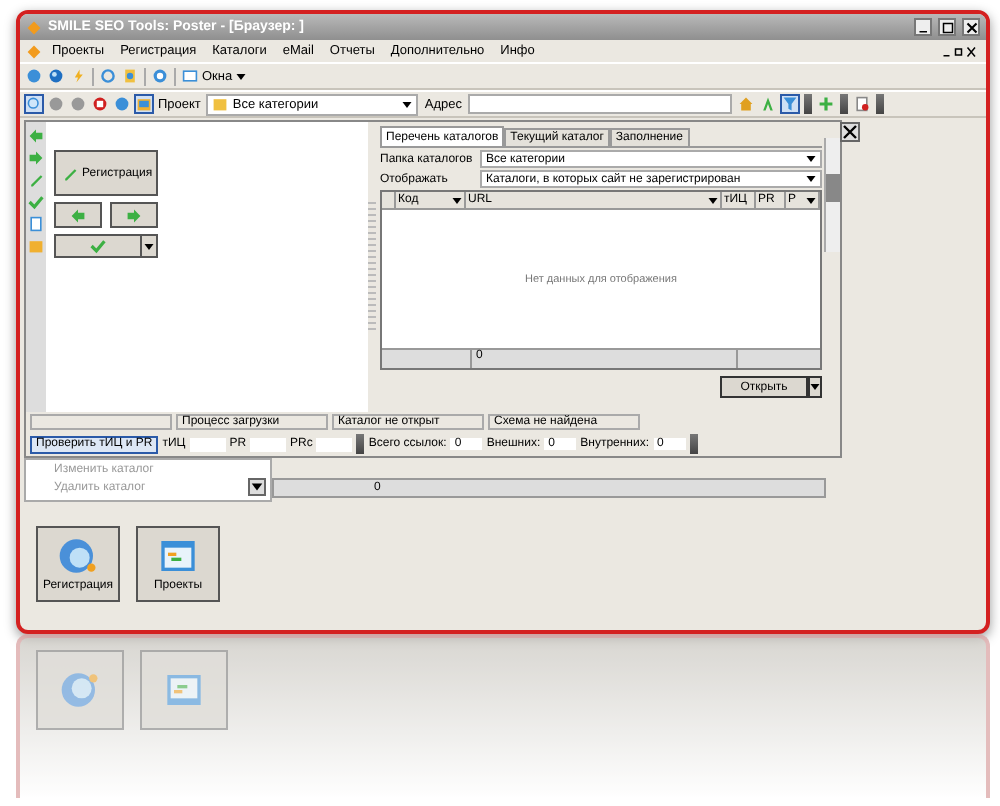 This screenshot has height=806, width=1000. Describe the element at coordinates (100, 104) in the screenshot. I see `stop-icon` at that location.